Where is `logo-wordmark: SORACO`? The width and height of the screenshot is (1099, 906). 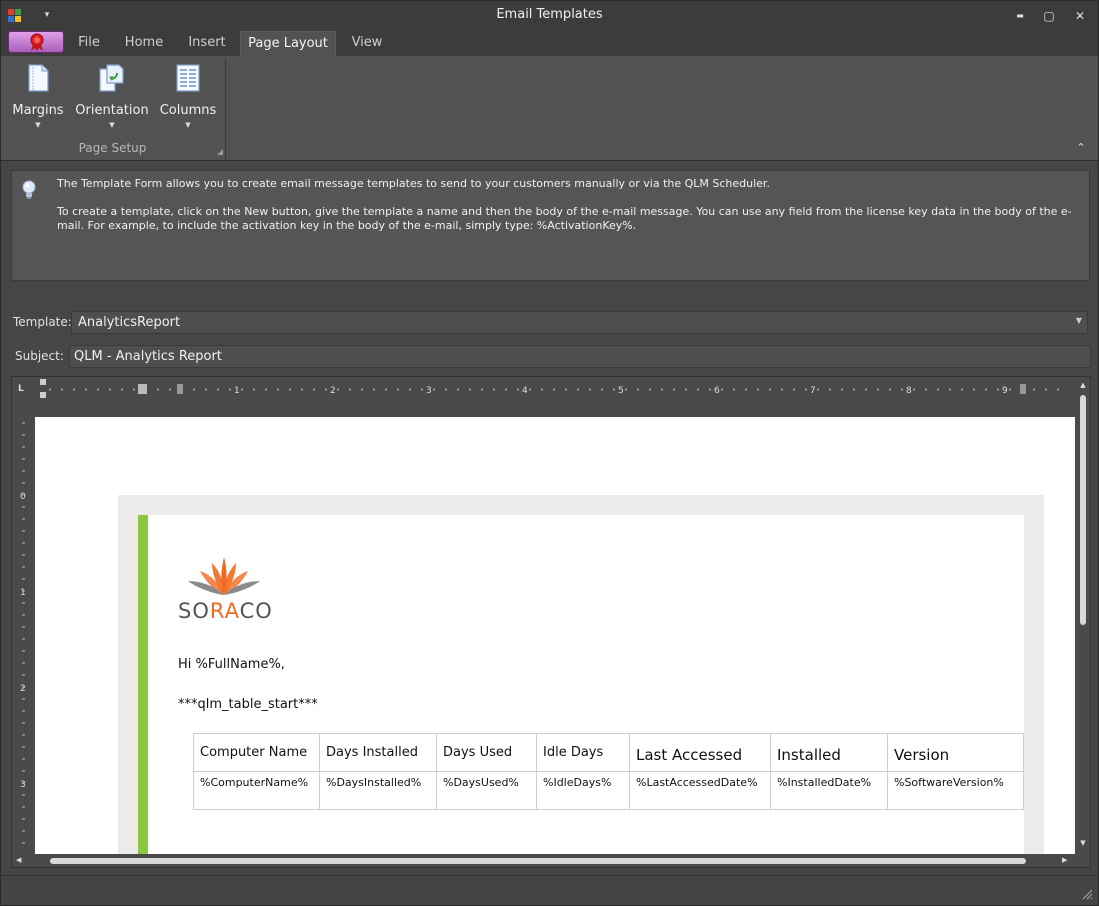
logo-wordmark: SORACO is located at coordinates (225, 611).